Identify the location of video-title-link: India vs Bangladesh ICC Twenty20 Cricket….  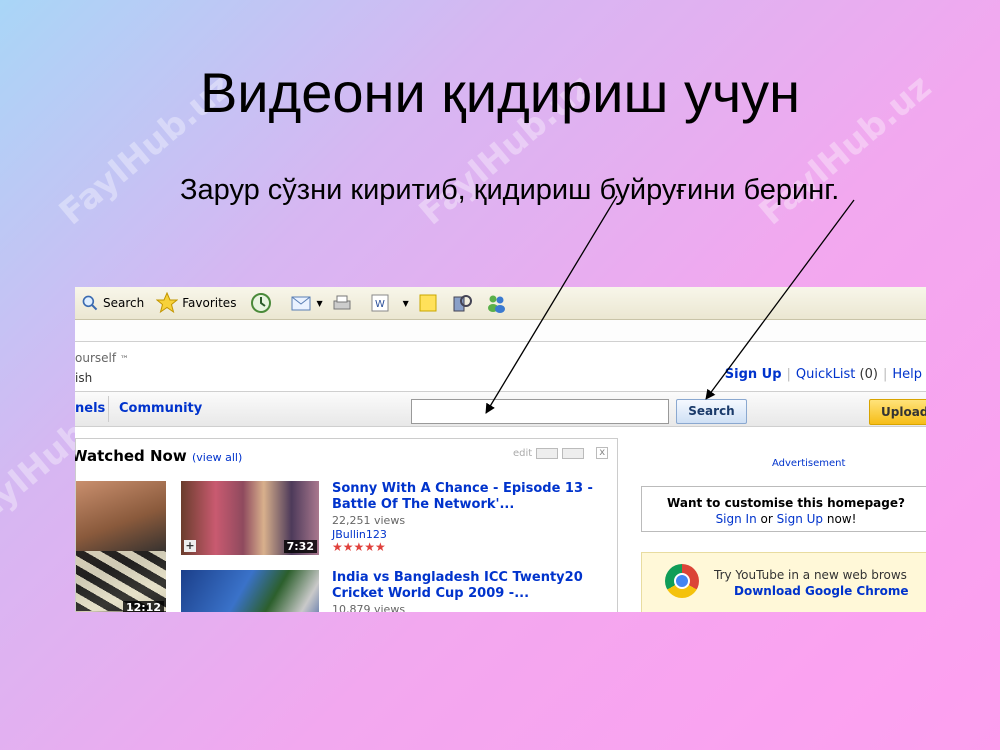
(467, 586).